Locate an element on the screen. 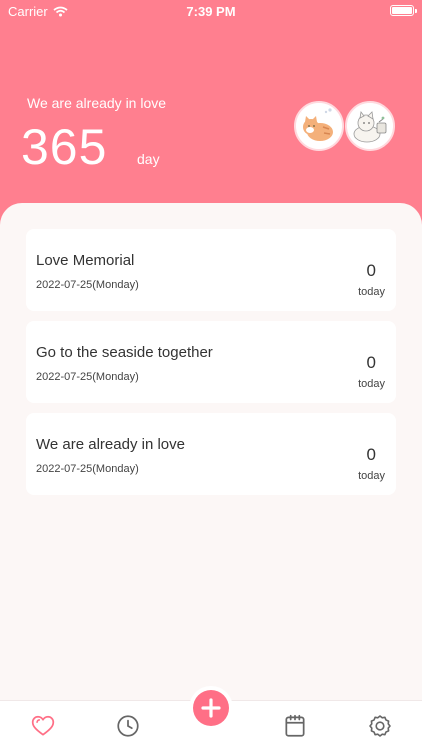 The width and height of the screenshot is (422, 750). tab-calendar is located at coordinates (295, 726).